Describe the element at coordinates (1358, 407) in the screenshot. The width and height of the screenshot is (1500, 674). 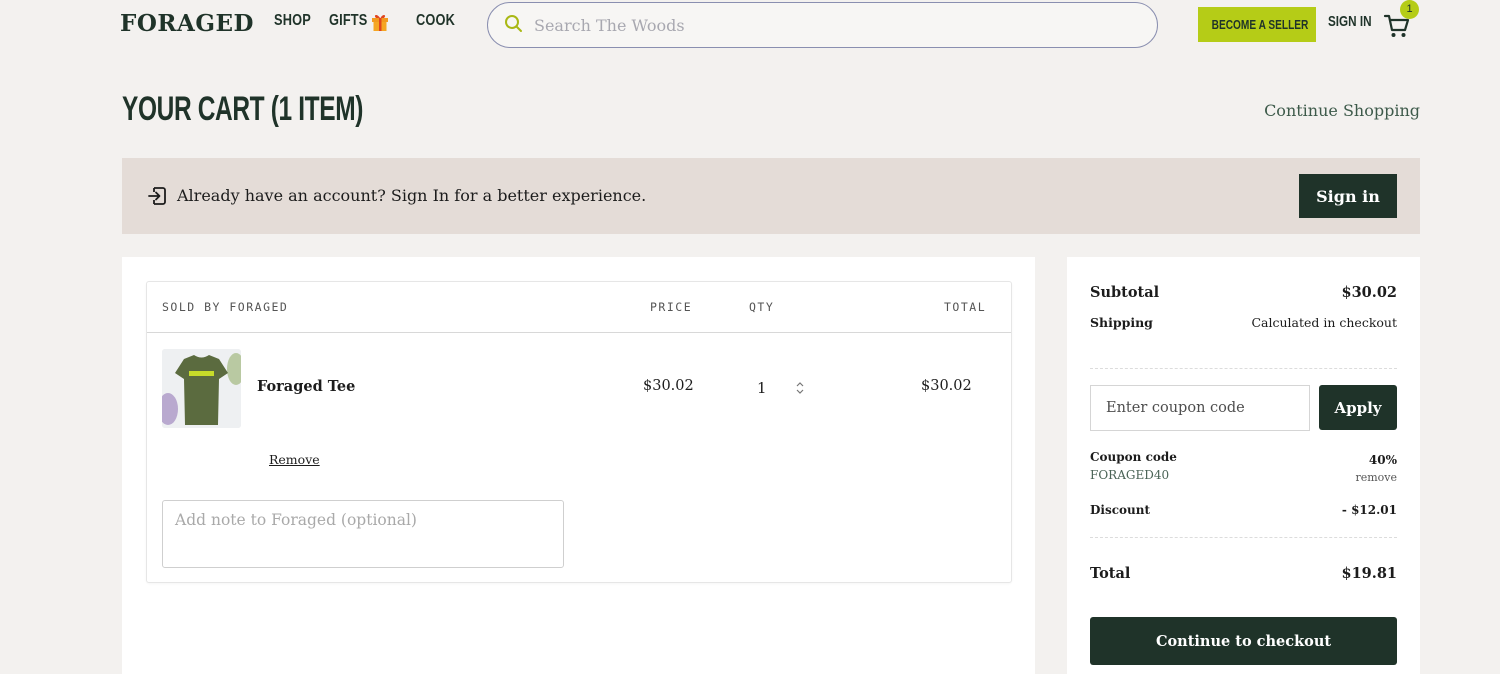
I see `apply-coupon-button: Apply` at that location.